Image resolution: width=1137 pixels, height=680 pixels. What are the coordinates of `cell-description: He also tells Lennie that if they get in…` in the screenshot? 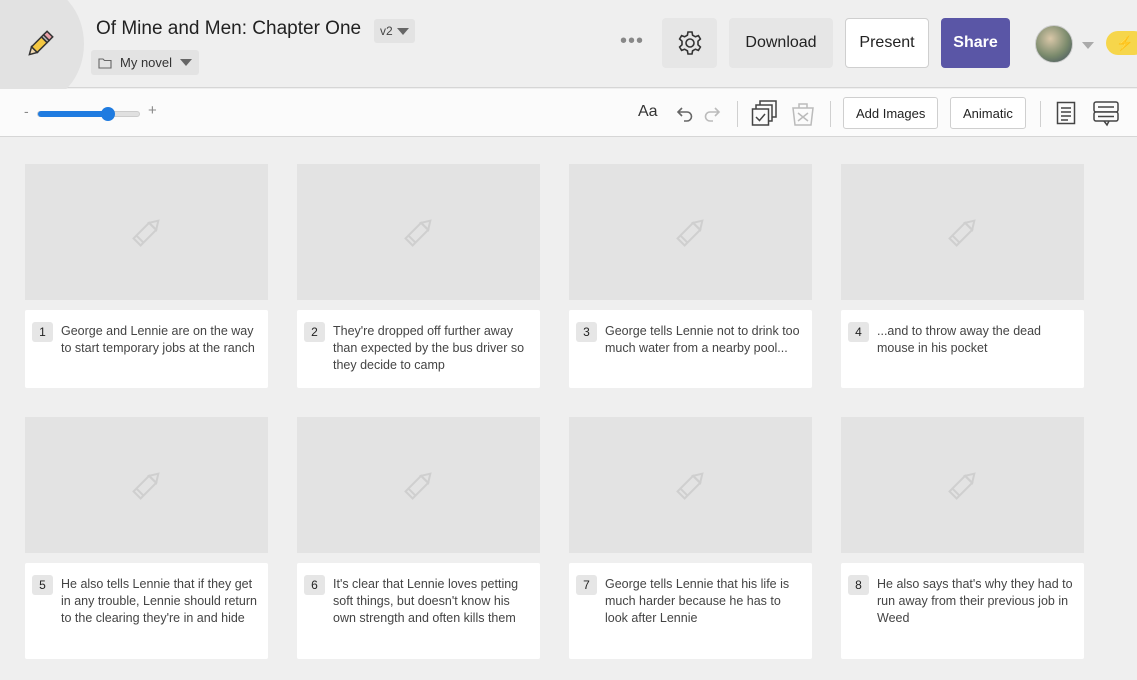 It's located at (159, 601).